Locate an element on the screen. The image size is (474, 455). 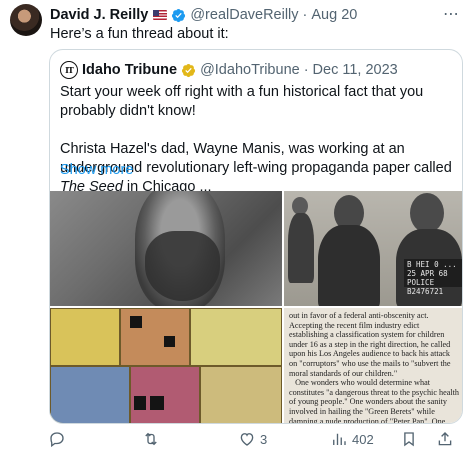
more-options-icon: ⋯ is located at coordinates (451, 14).